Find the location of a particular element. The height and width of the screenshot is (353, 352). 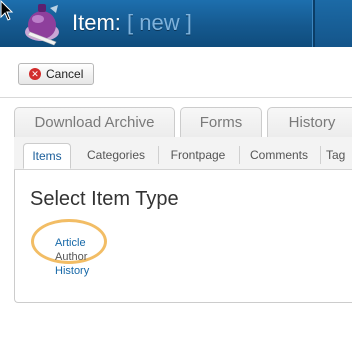

tab-items: Items is located at coordinates (47, 156).